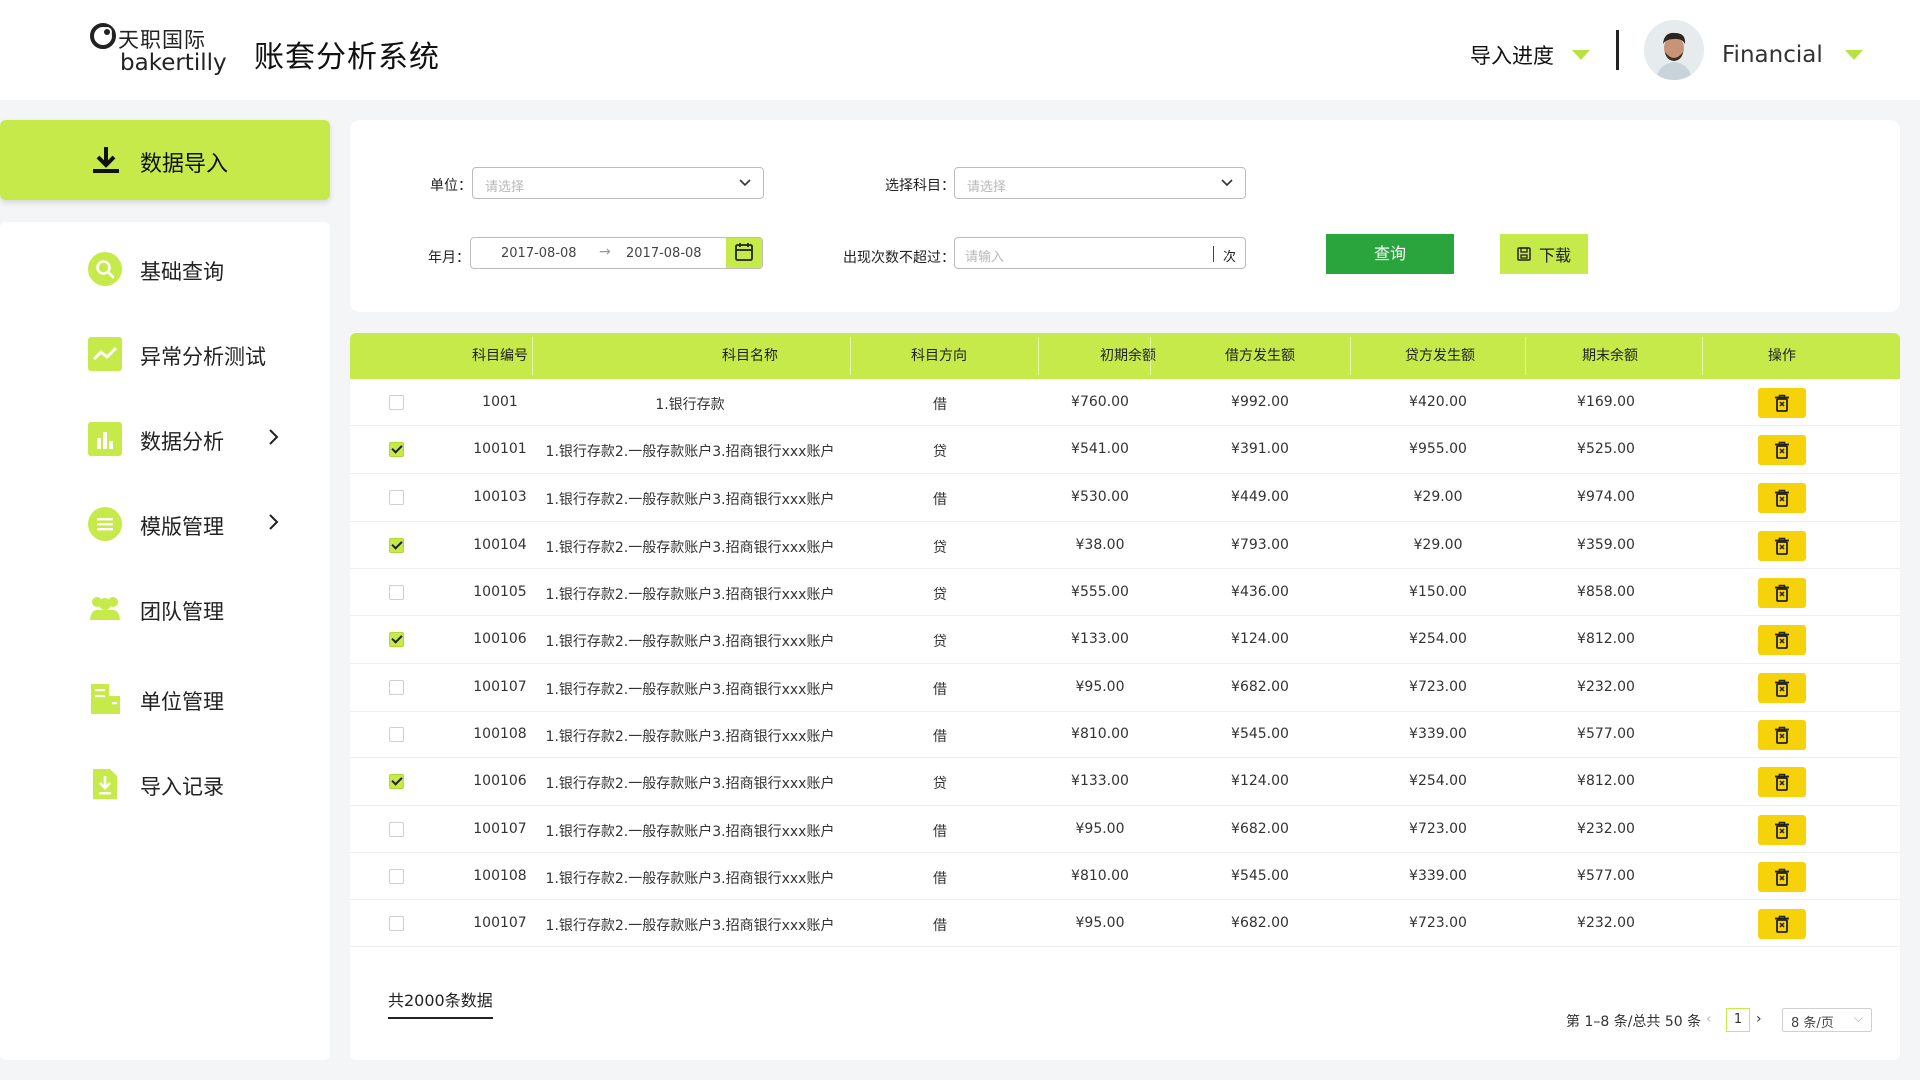 This screenshot has height=1080, width=1920. What do you see at coordinates (1260, 829) in the screenshot?
I see `cell-debit: ¥682.00` at bounding box center [1260, 829].